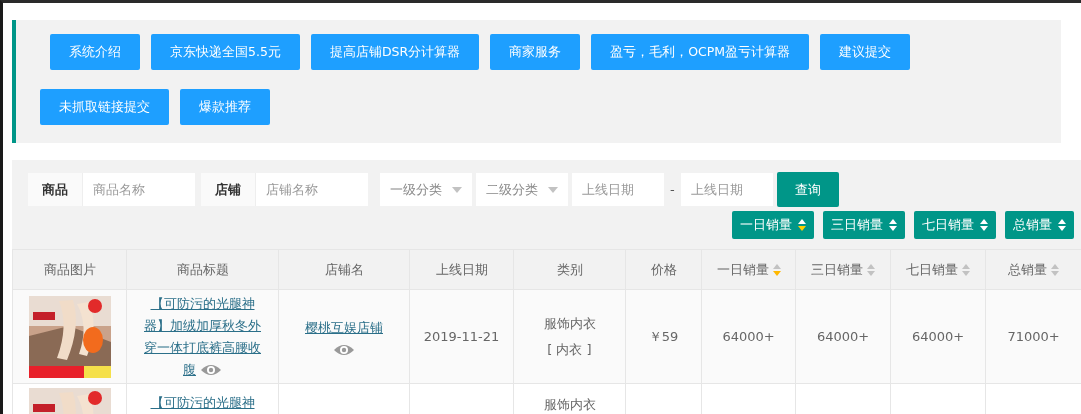  I want to click on product-name-field: 商品名称, so click(139, 189).